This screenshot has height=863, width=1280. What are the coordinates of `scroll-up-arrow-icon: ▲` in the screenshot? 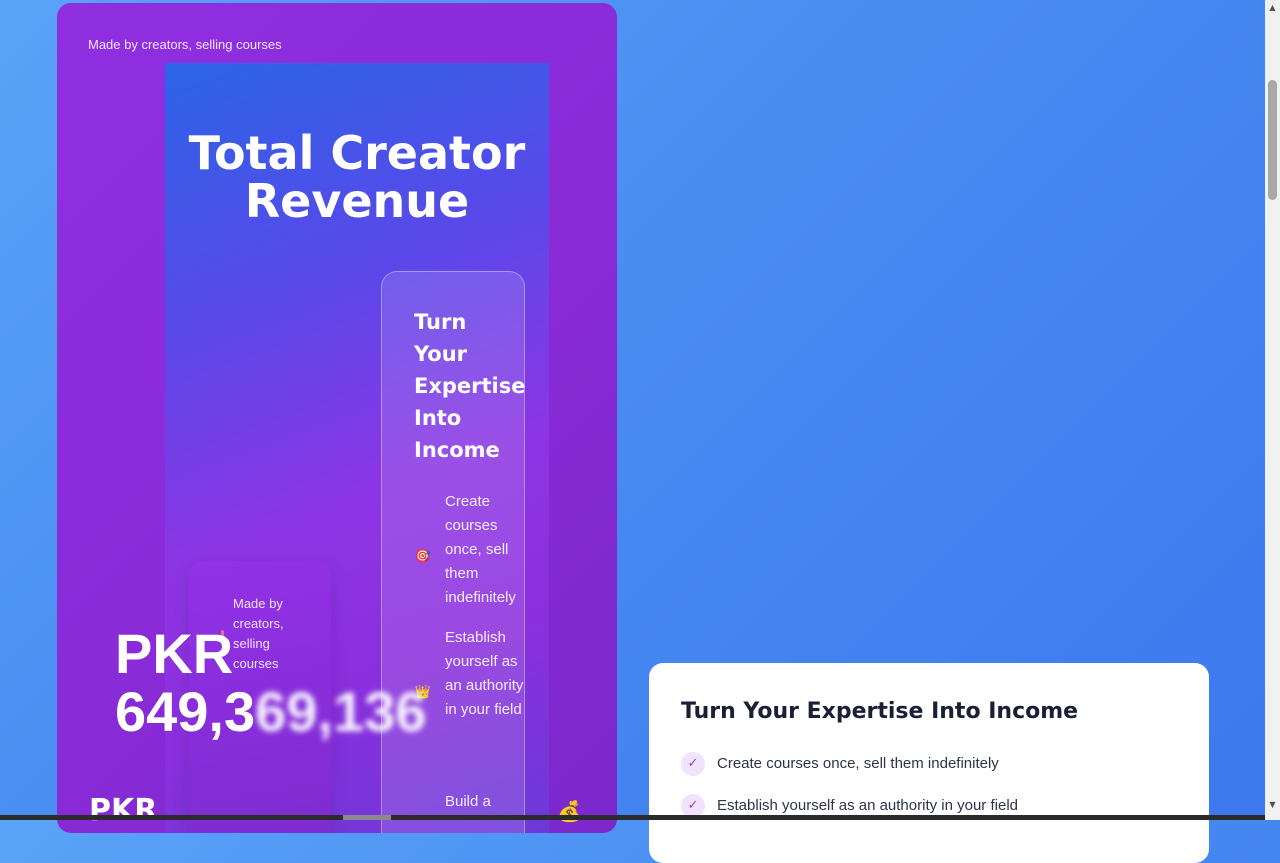 It's located at (1272, 7).